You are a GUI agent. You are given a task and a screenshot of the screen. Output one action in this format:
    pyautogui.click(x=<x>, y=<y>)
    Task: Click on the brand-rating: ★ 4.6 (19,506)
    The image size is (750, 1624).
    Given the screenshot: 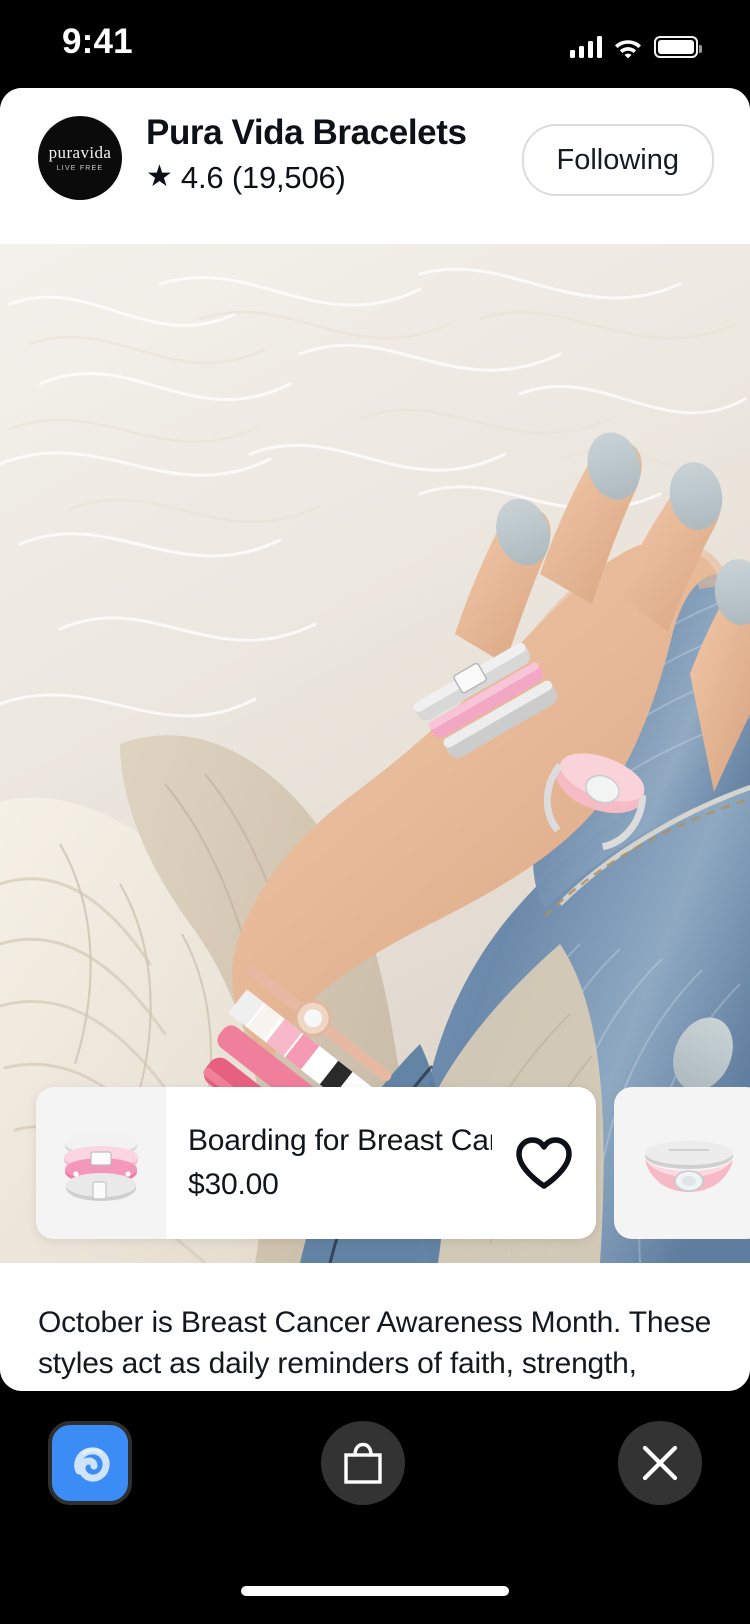 What is the action you would take?
    pyautogui.click(x=306, y=178)
    